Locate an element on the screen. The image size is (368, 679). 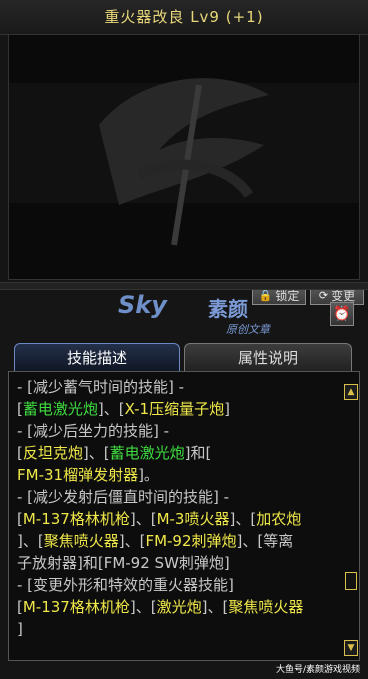
watermark: Sky 素颜 原创文章 is located at coordinates (225, 315).